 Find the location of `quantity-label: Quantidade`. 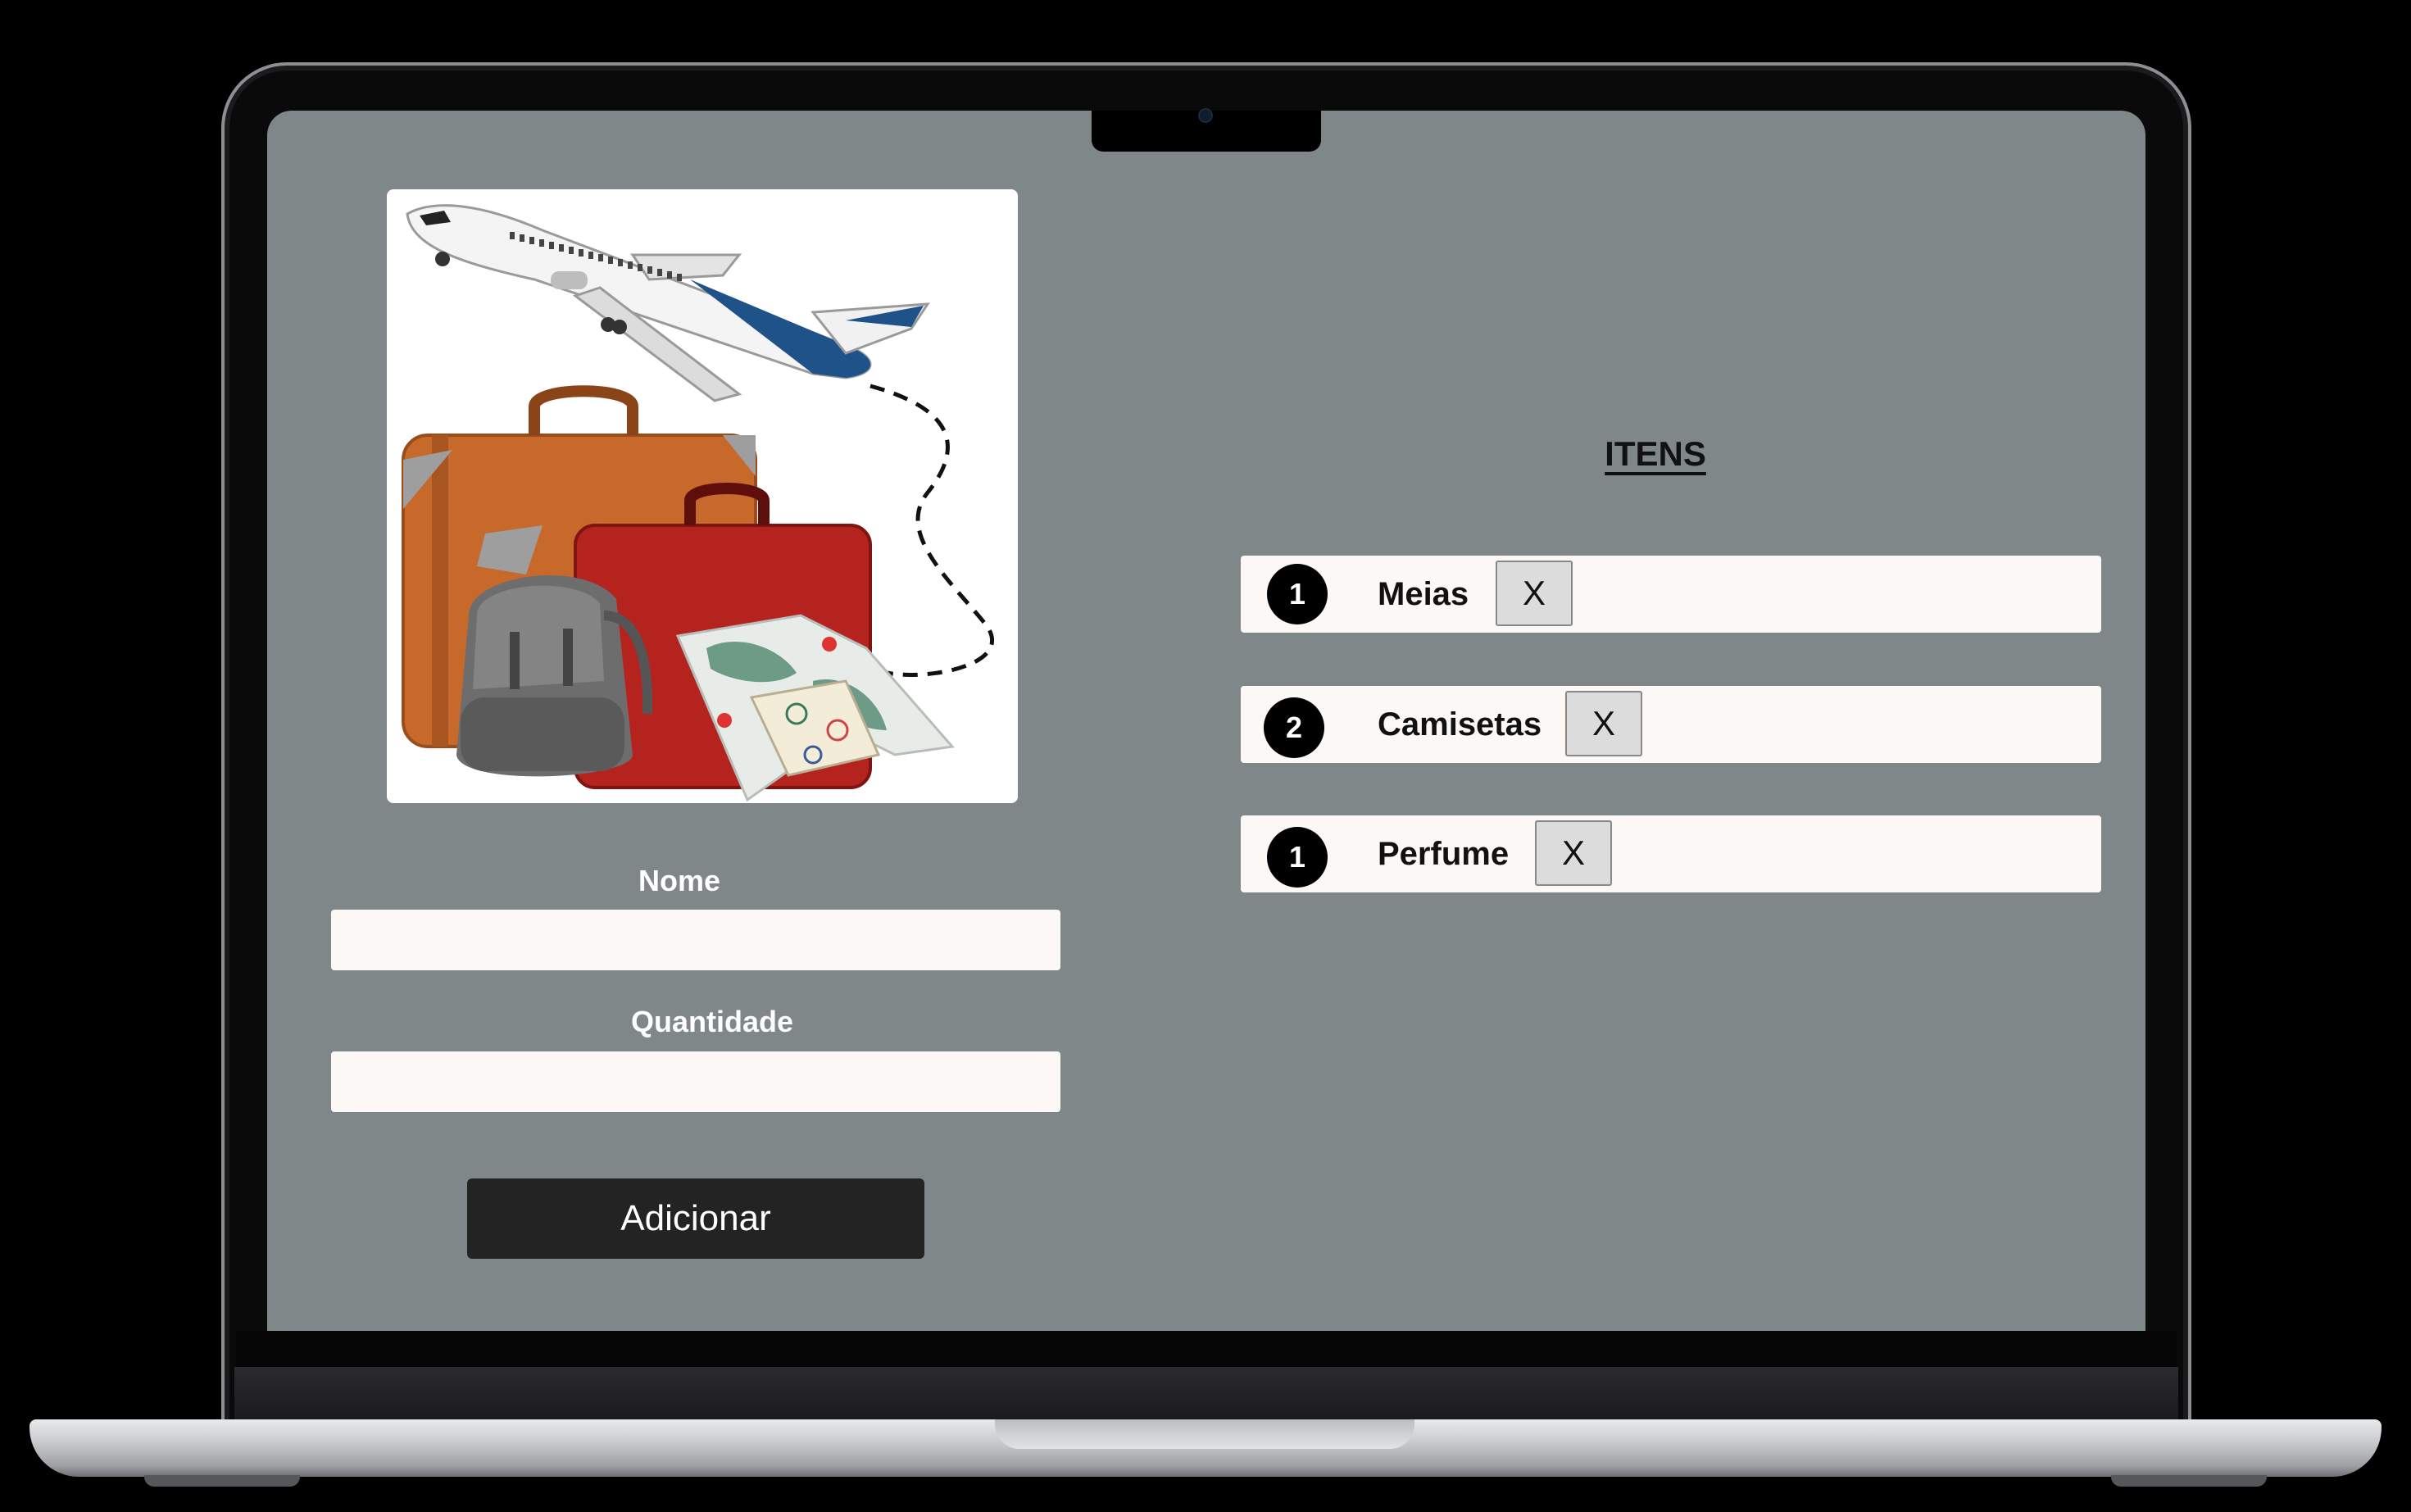

quantity-label: Quantidade is located at coordinates (712, 1022).